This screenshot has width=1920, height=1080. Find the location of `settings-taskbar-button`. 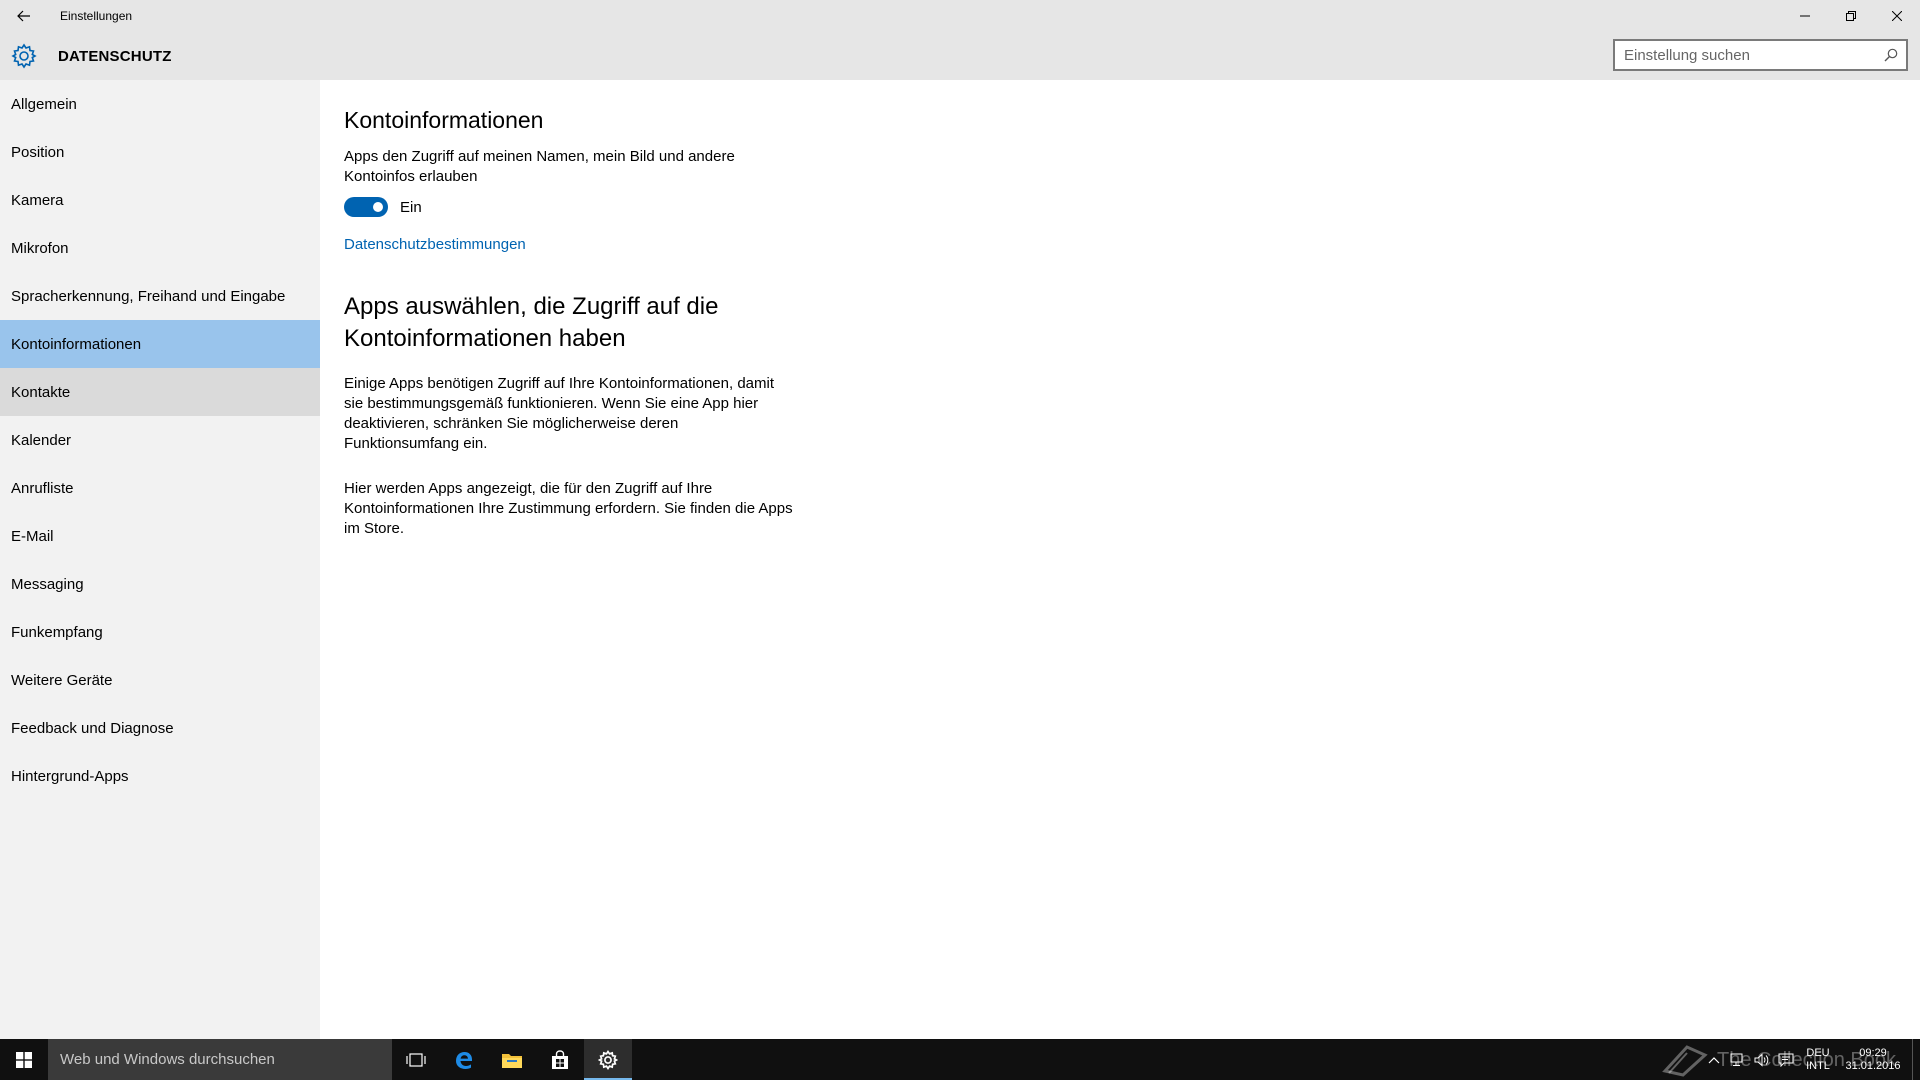

settings-taskbar-button is located at coordinates (608, 1059).